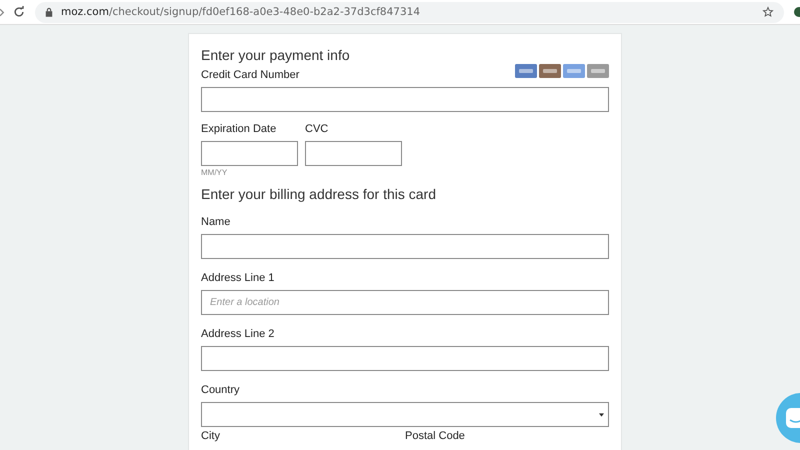  What do you see at coordinates (19, 12) in the screenshot?
I see `reload-icon` at bounding box center [19, 12].